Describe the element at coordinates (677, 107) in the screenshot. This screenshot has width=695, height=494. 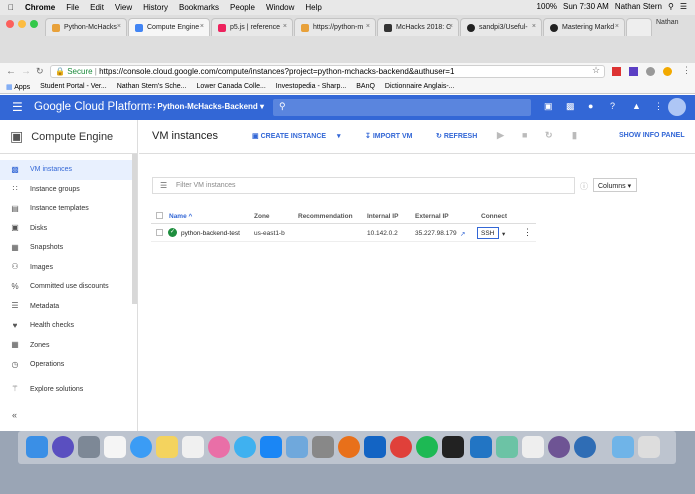
I see `avatar` at that location.